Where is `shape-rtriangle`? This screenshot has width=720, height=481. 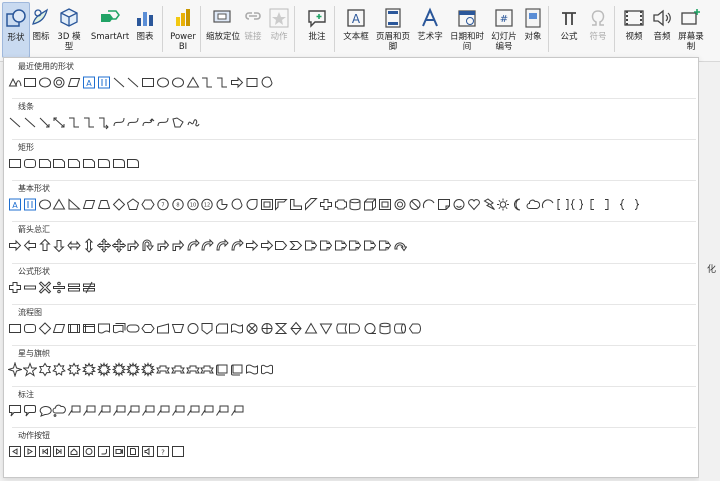
shape-rtriangle is located at coordinates (74, 204).